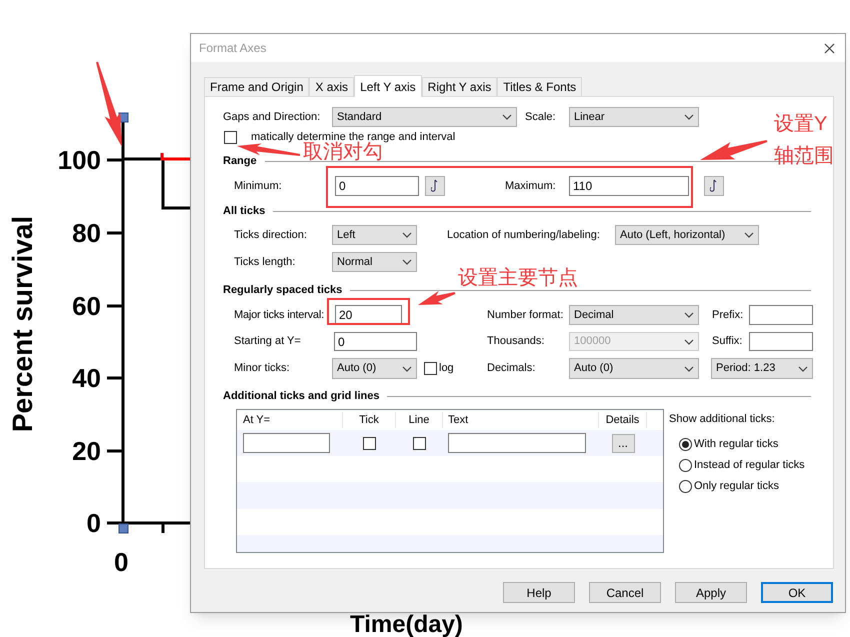 The height and width of the screenshot is (637, 850). What do you see at coordinates (634, 315) in the screenshot?
I see `dropdown: Decimal` at bounding box center [634, 315].